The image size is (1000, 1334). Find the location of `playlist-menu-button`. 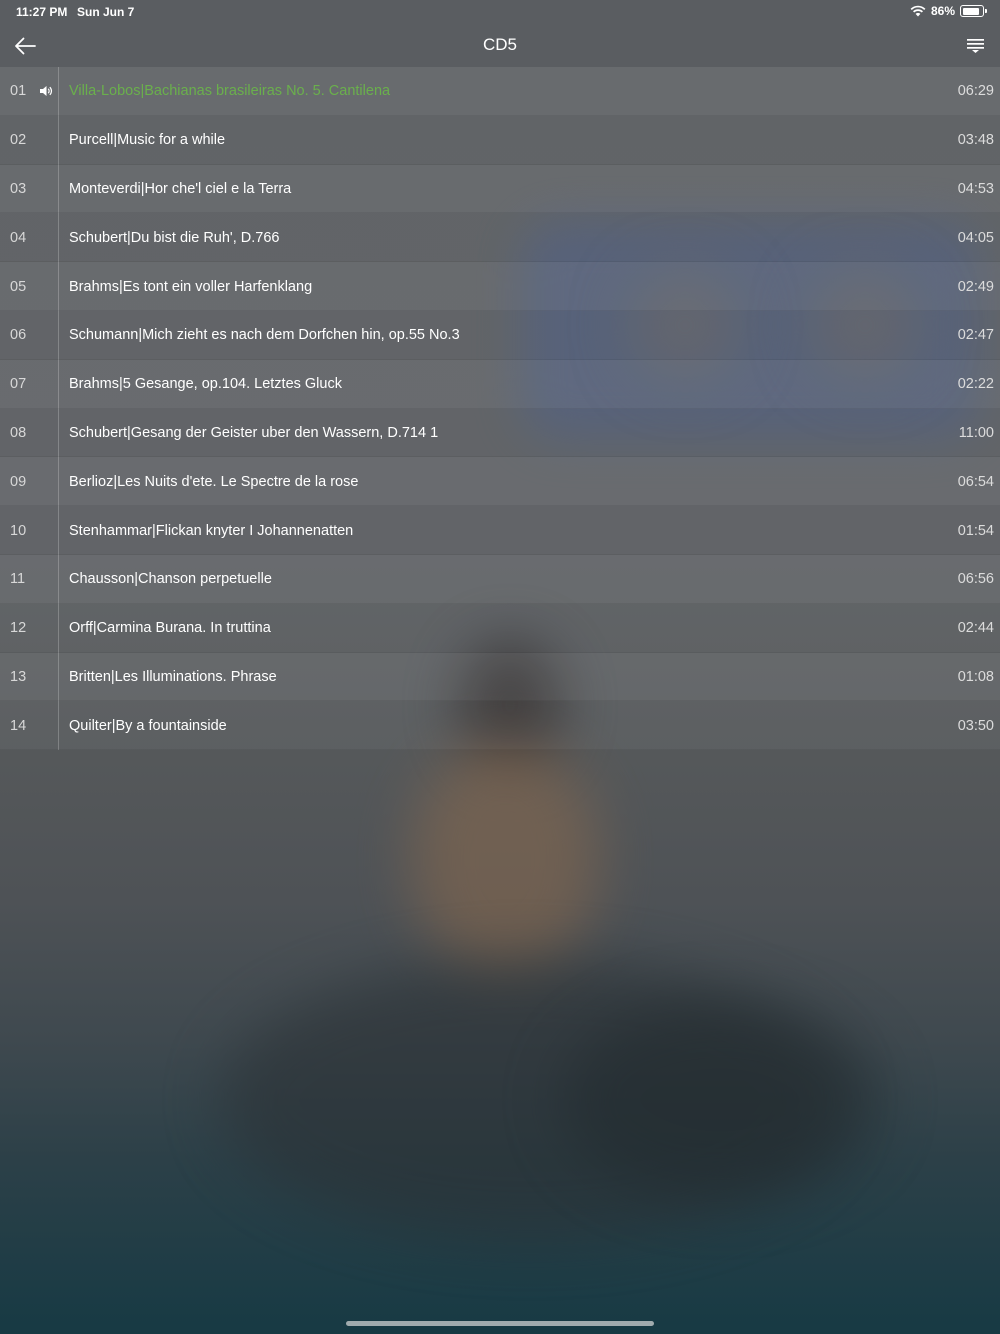

playlist-menu-button is located at coordinates (978, 47).